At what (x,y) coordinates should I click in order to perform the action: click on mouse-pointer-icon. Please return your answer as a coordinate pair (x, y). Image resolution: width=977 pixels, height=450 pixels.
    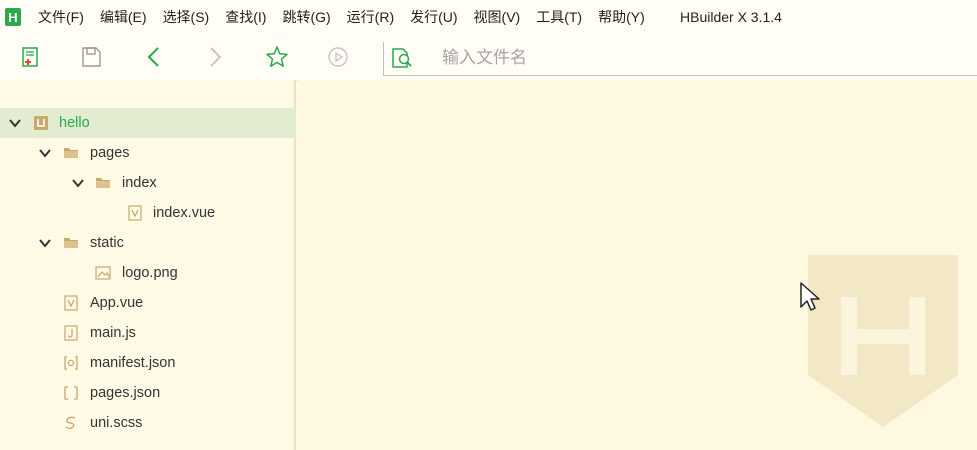
    Looking at the image, I should click on (810, 296).